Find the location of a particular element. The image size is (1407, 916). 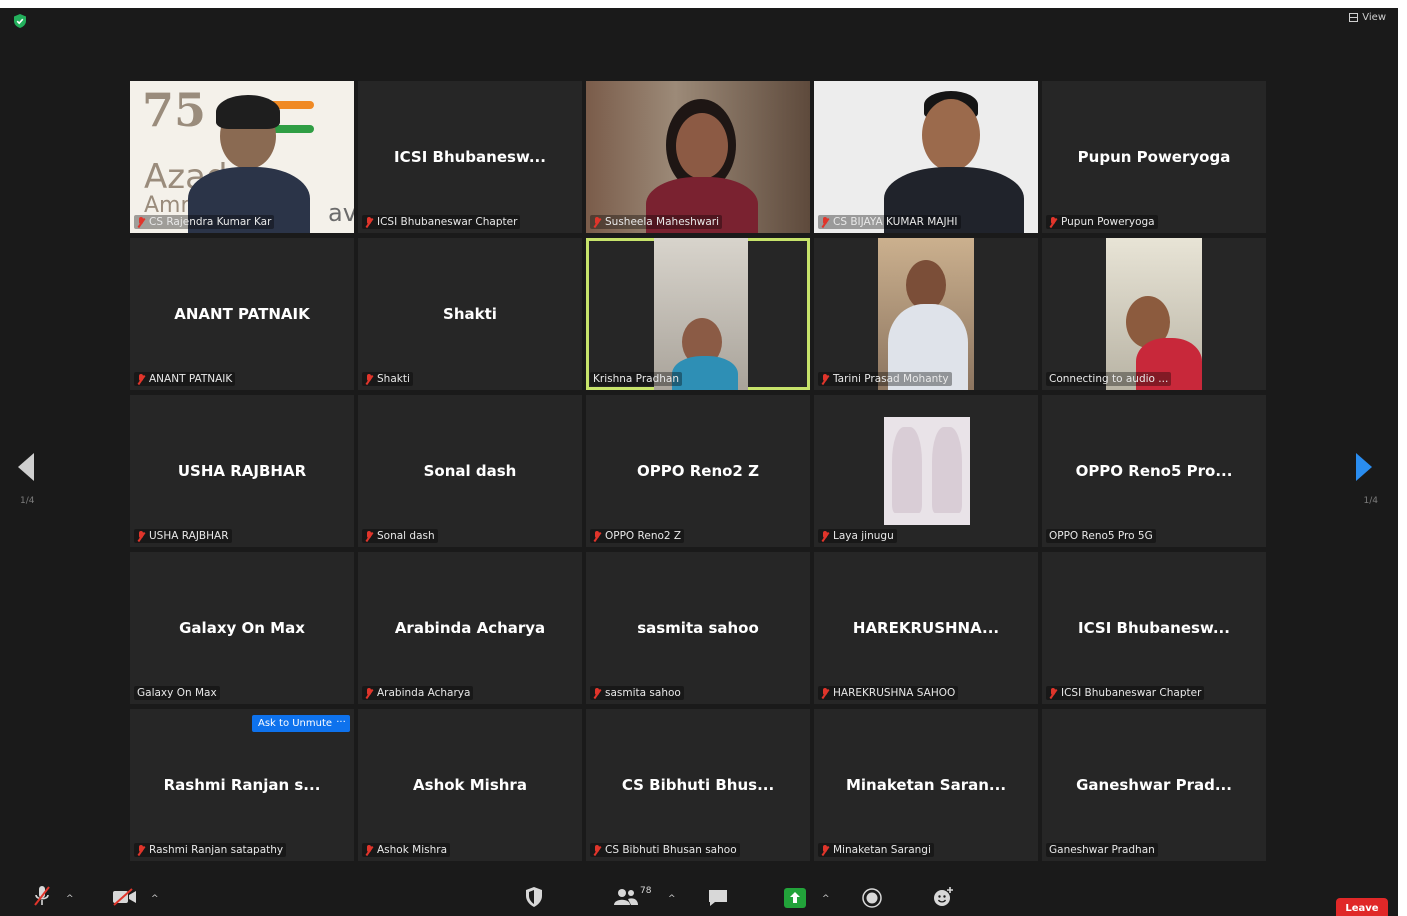

participant-tile: Tarini Prasad Mohanty is located at coordinates (926, 314).